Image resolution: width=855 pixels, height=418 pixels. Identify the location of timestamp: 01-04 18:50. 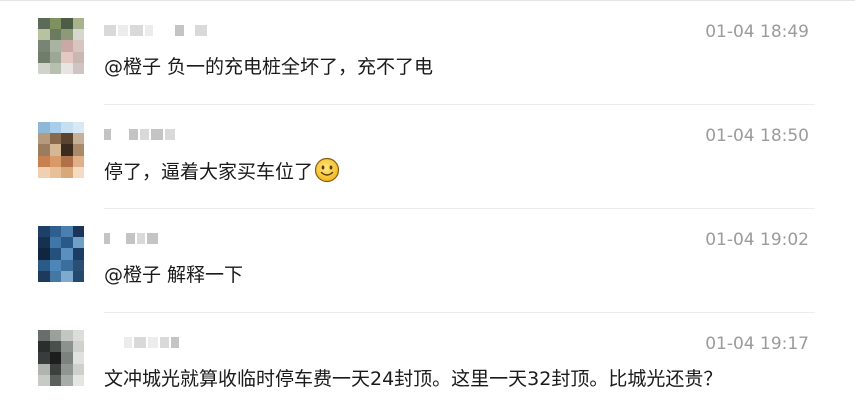
(757, 136).